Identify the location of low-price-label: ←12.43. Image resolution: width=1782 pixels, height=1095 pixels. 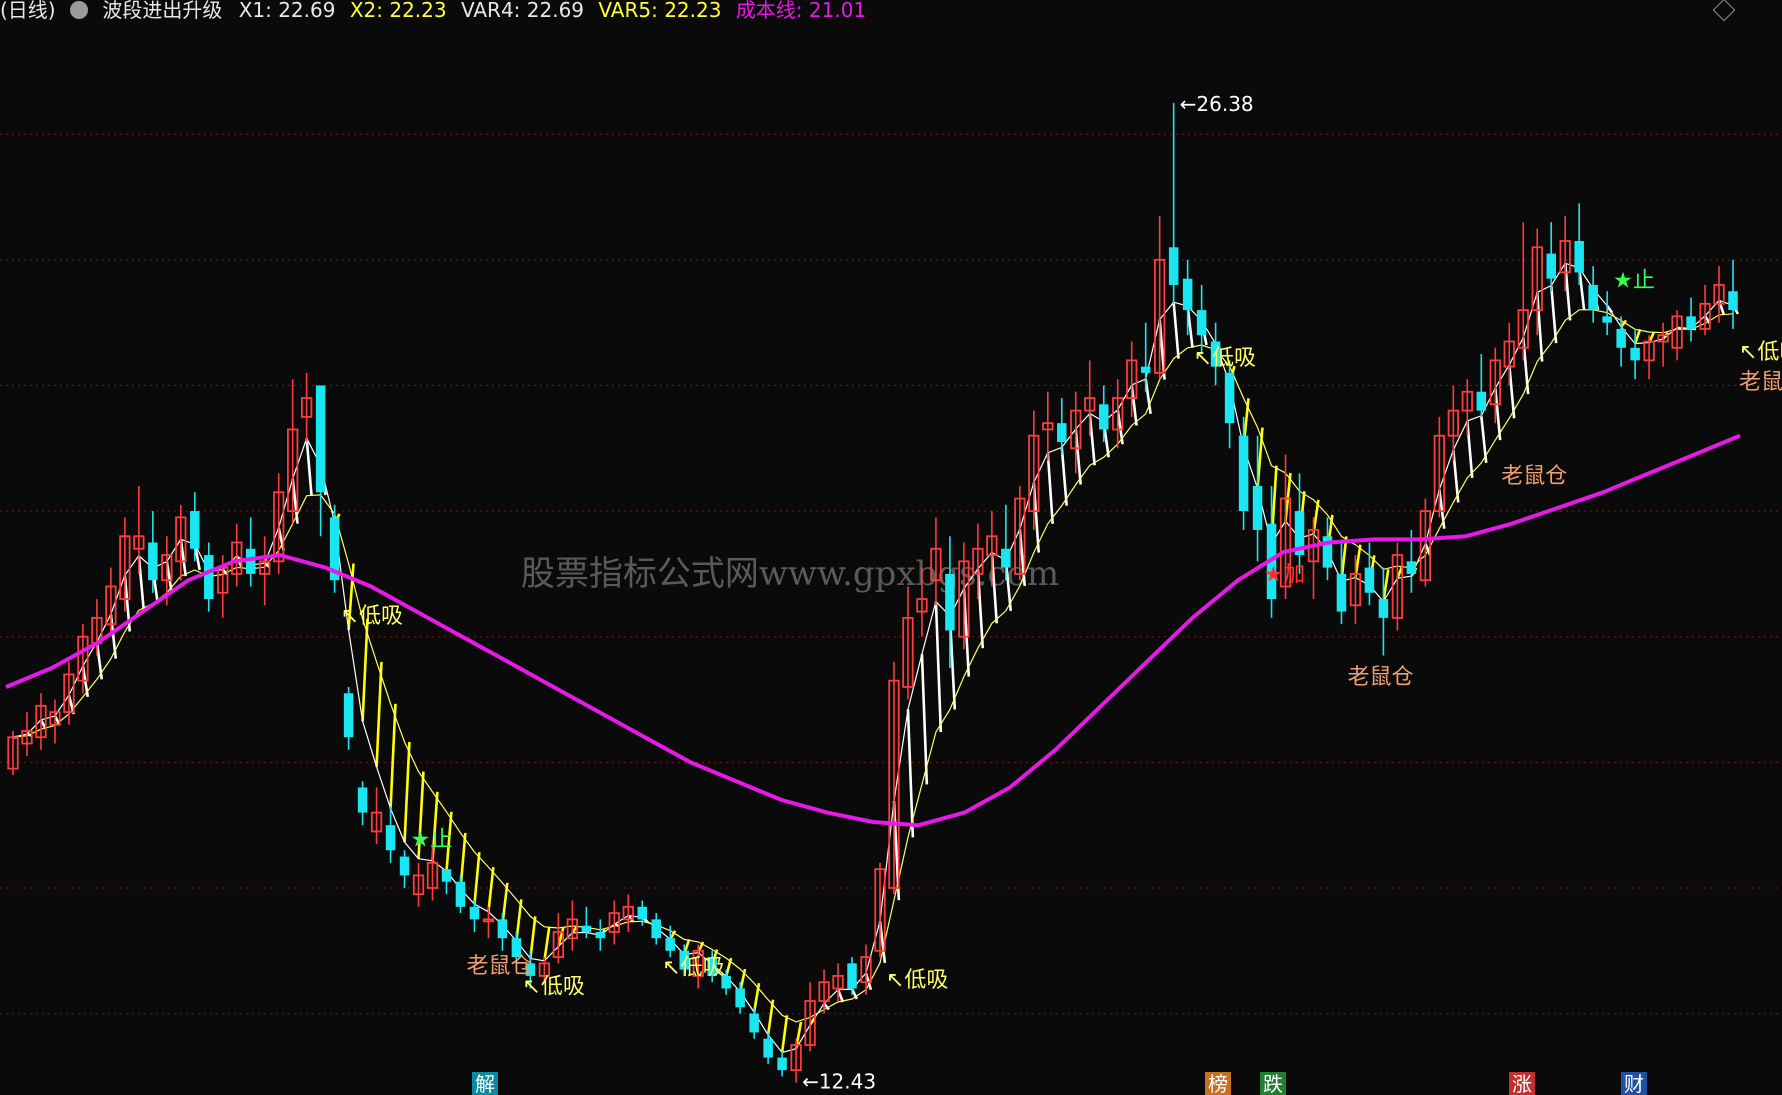
(839, 1082).